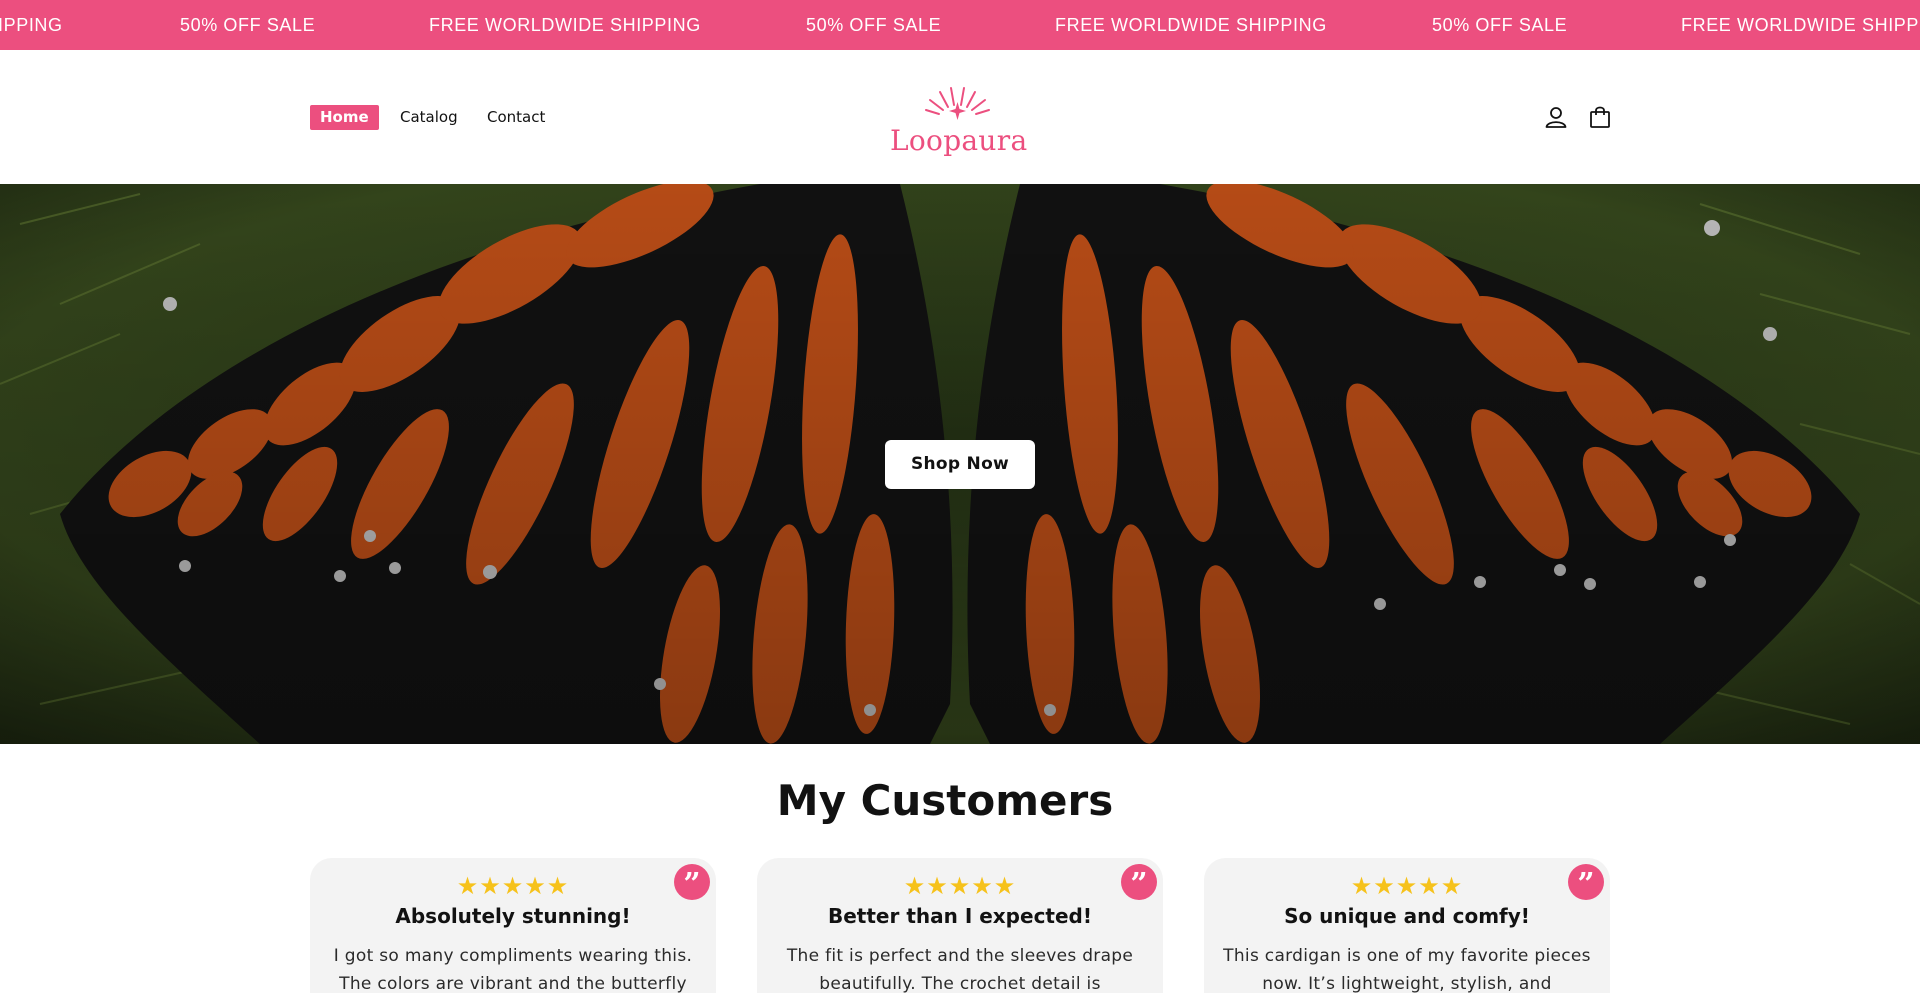 The image size is (1920, 993). What do you see at coordinates (513, 916) in the screenshot?
I see `testimonial-title: Absolutely stunning!` at bounding box center [513, 916].